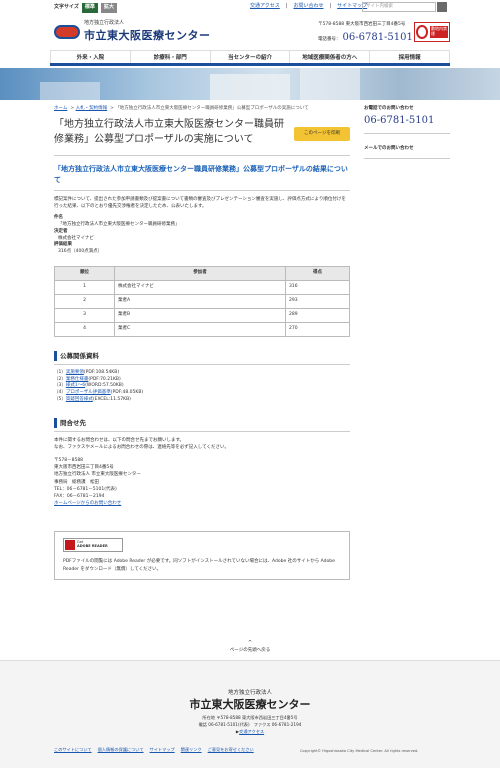  I want to click on nav-item-recruit: 採用情報, so click(410, 57).